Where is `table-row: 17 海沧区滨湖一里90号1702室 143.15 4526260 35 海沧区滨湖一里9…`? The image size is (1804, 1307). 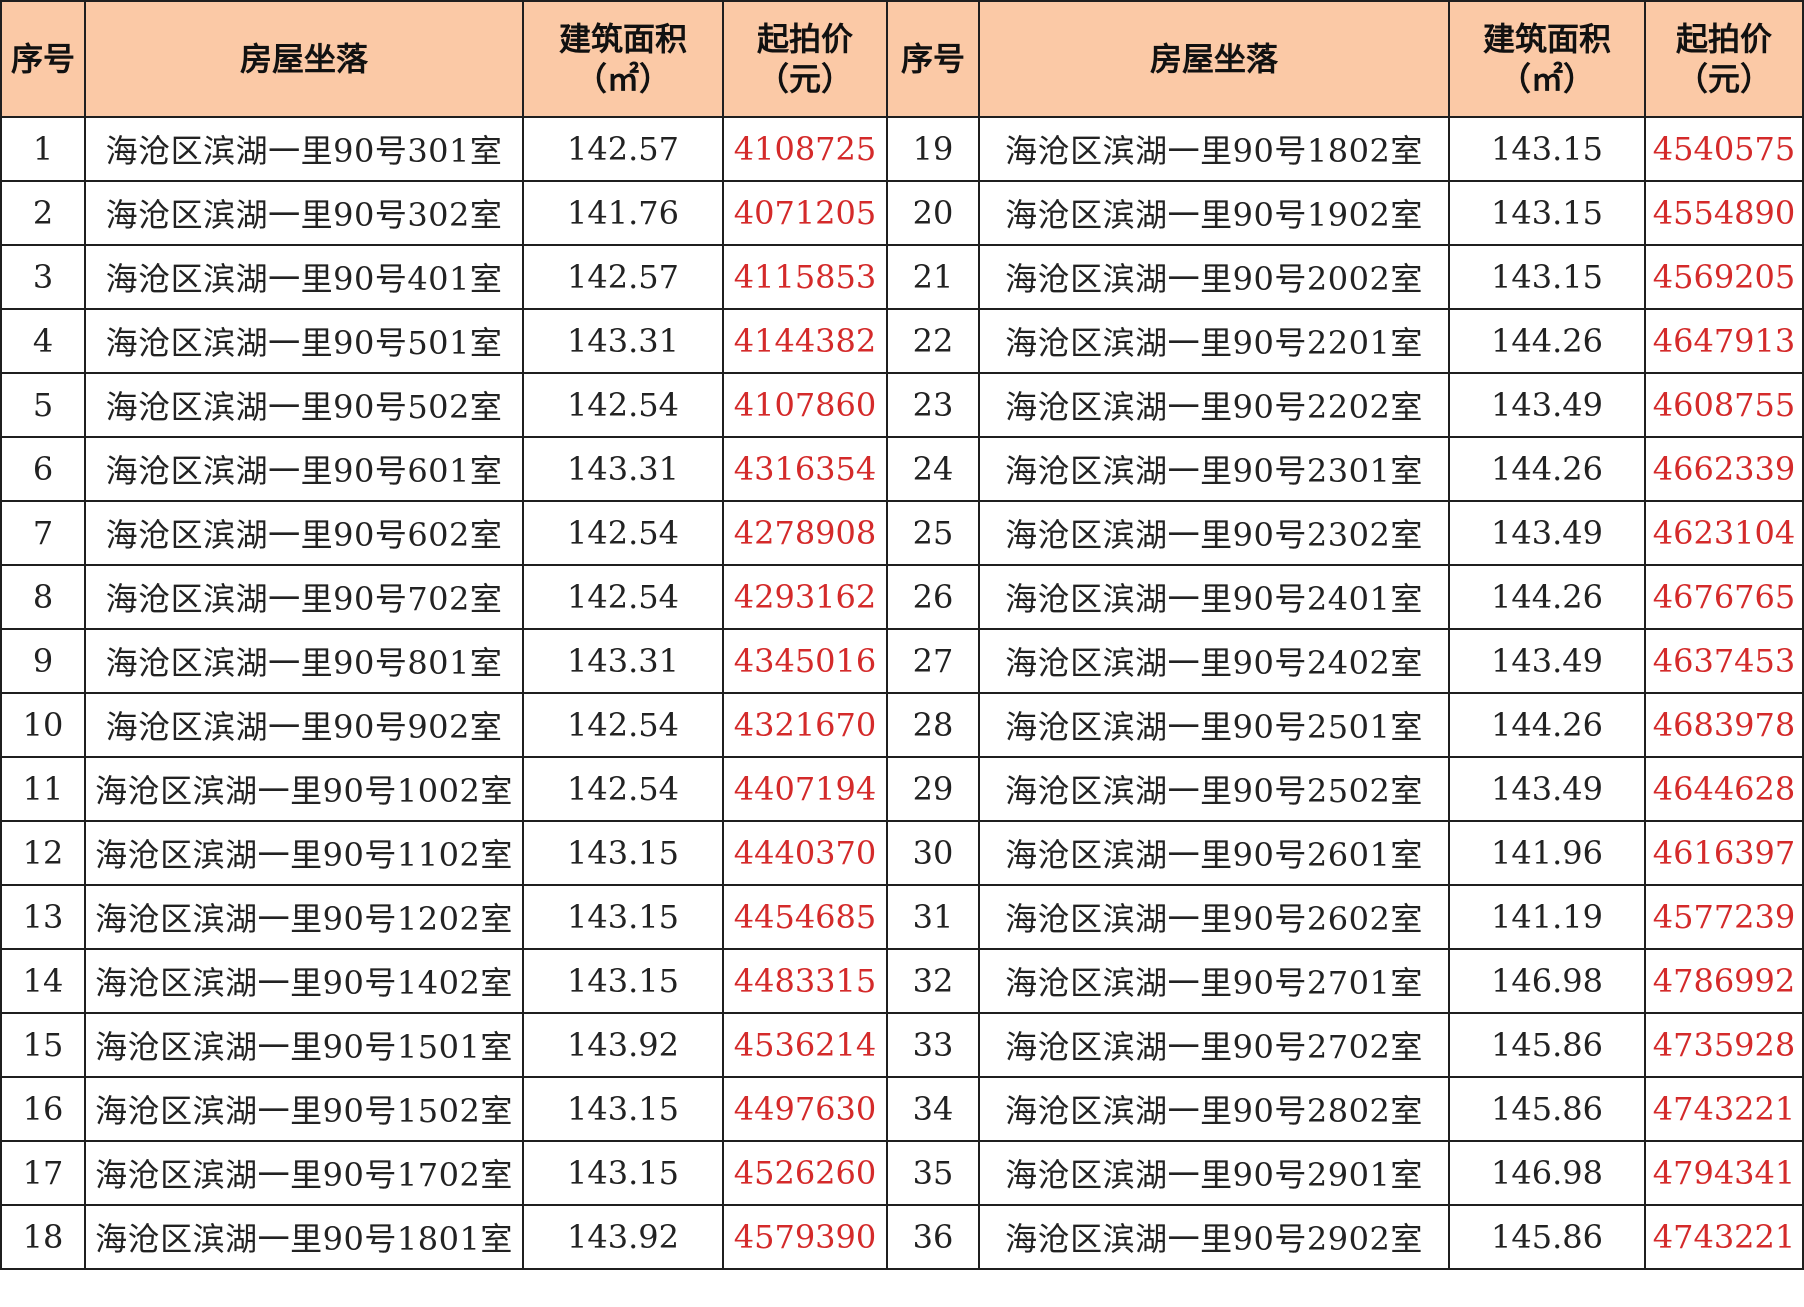 table-row: 17 海沧区滨湖一里90号1702室 143.15 4526260 35 海沧区滨湖一里9… is located at coordinates (902, 1173).